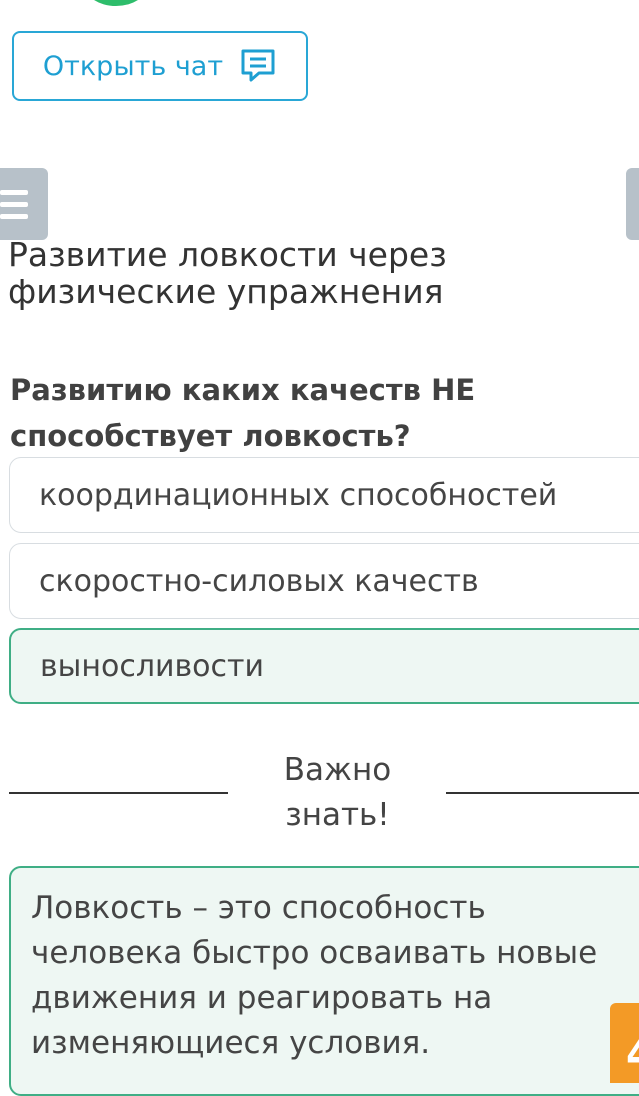 This screenshot has width=639, height=1096. I want to click on side-panel-tab, so click(632, 204).